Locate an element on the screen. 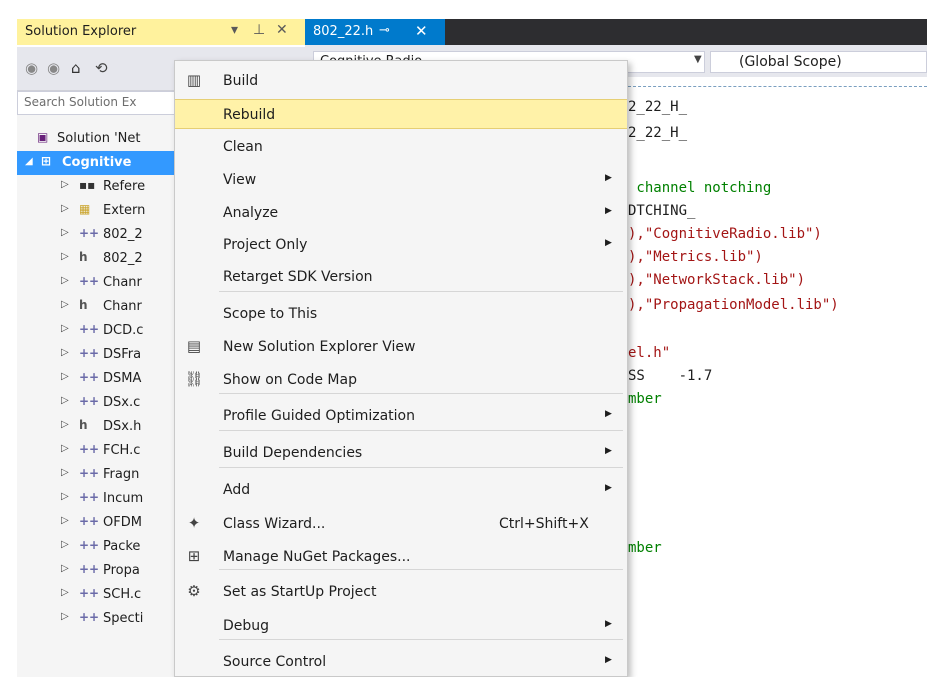  menu-item-shortcut: Ctrl+Shift+X is located at coordinates (544, 524).